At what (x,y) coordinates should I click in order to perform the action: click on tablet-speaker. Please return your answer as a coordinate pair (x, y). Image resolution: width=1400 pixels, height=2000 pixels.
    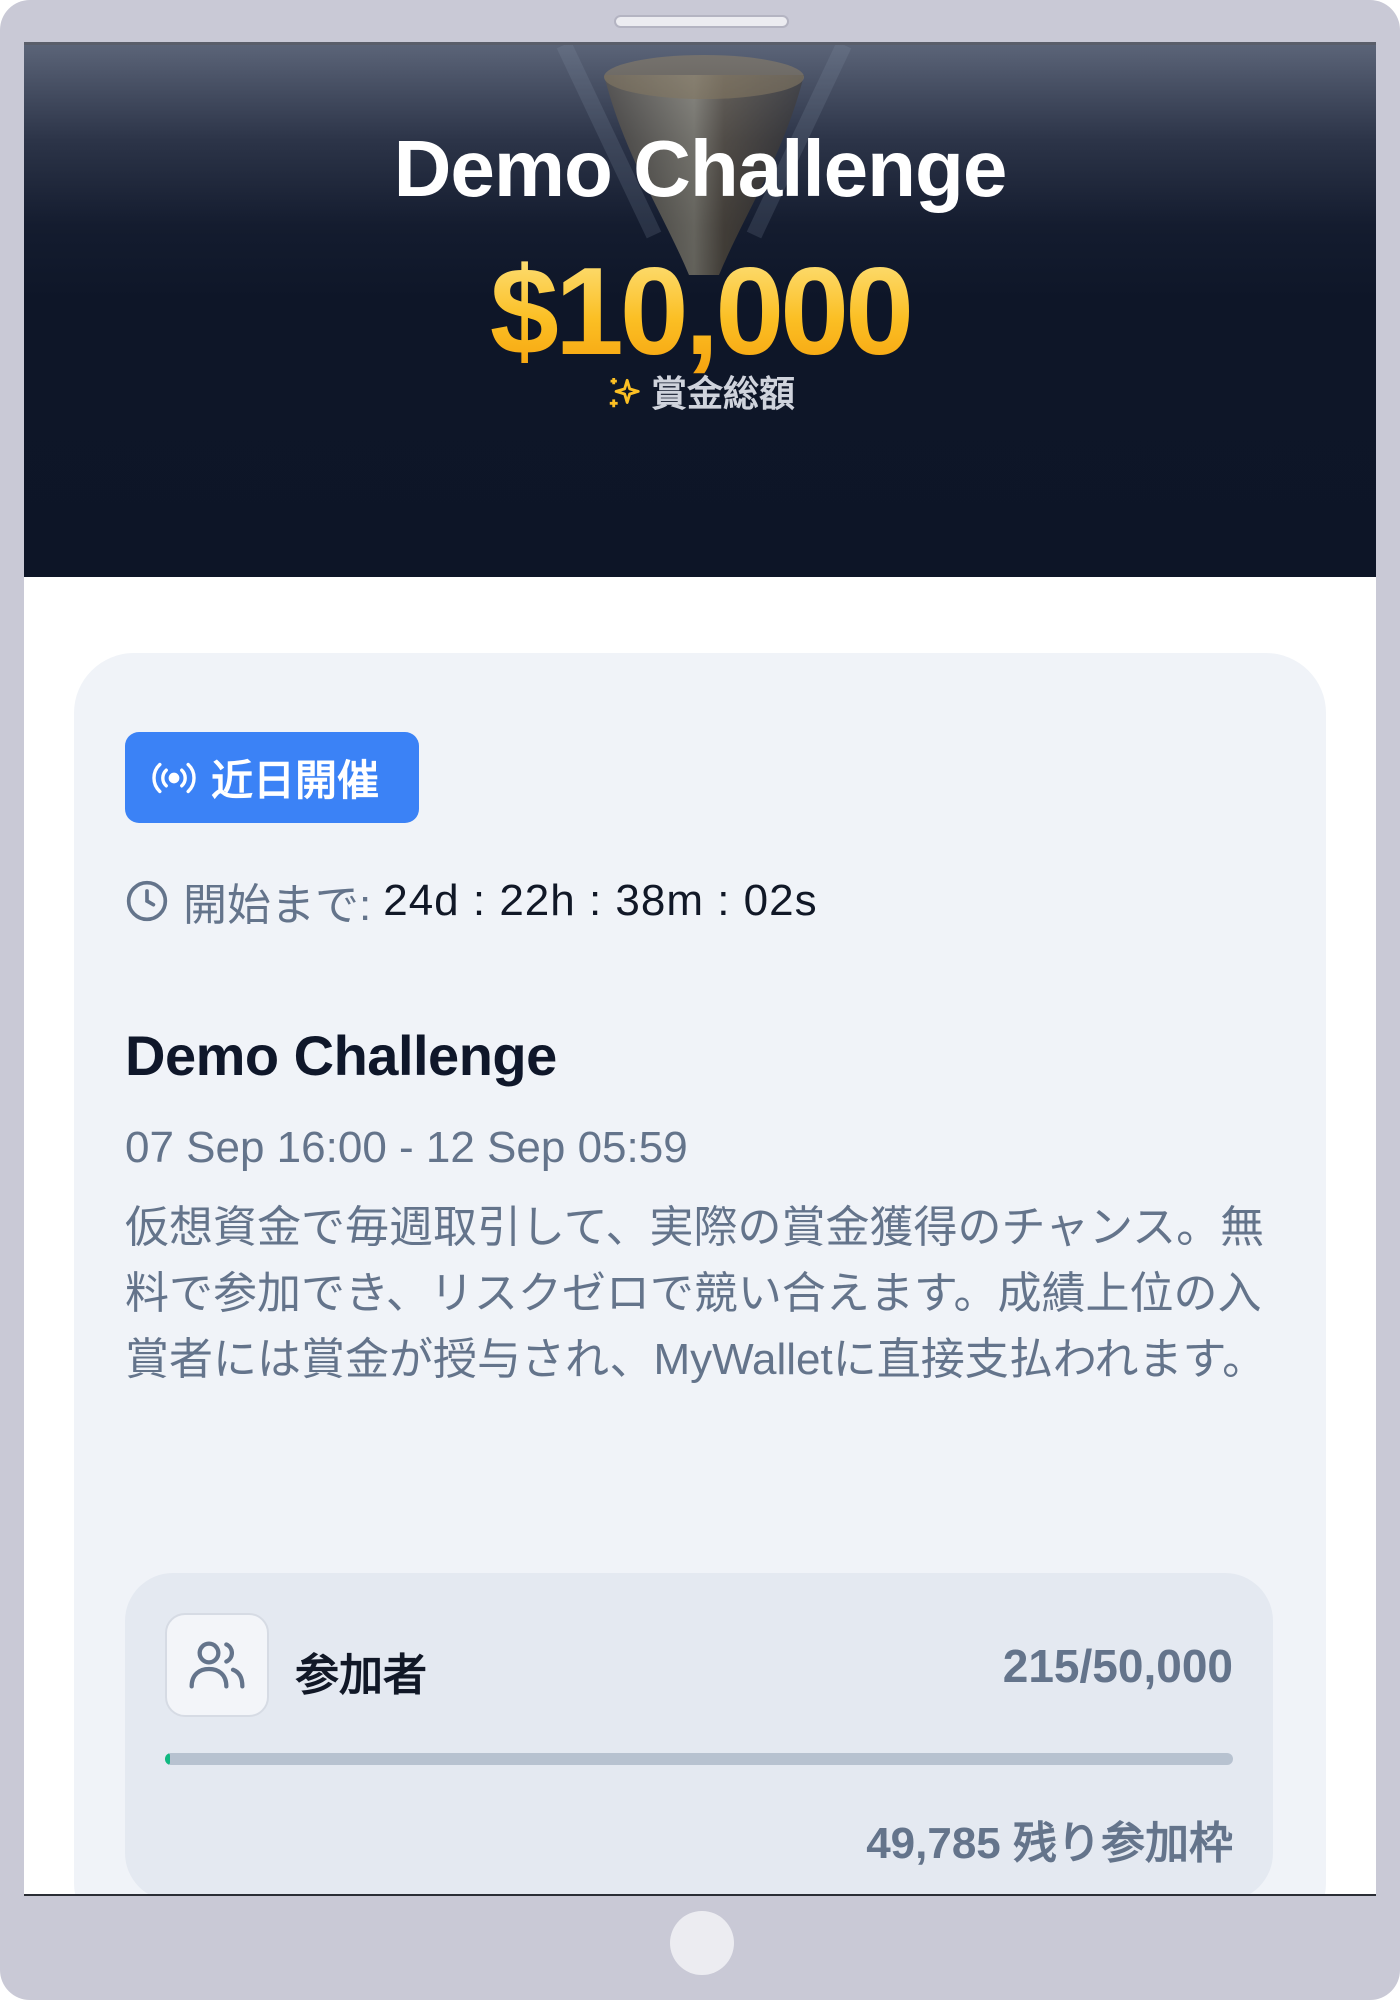
    Looking at the image, I should click on (701, 21).